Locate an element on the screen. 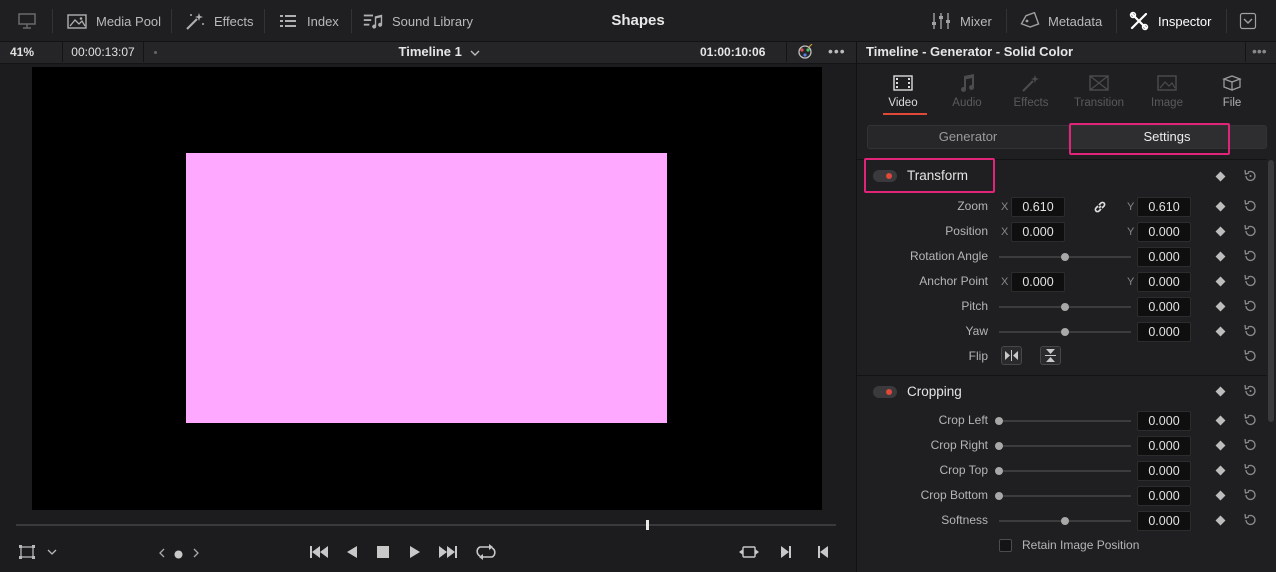 This screenshot has width=1276, height=572. match-frame-button is located at coordinates (749, 552).